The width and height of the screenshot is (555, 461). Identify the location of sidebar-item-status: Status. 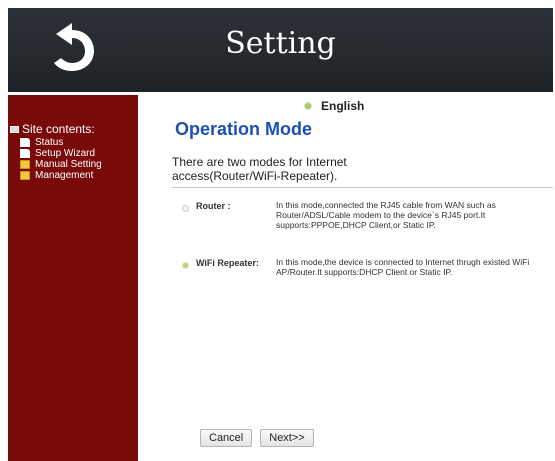
(56, 142).